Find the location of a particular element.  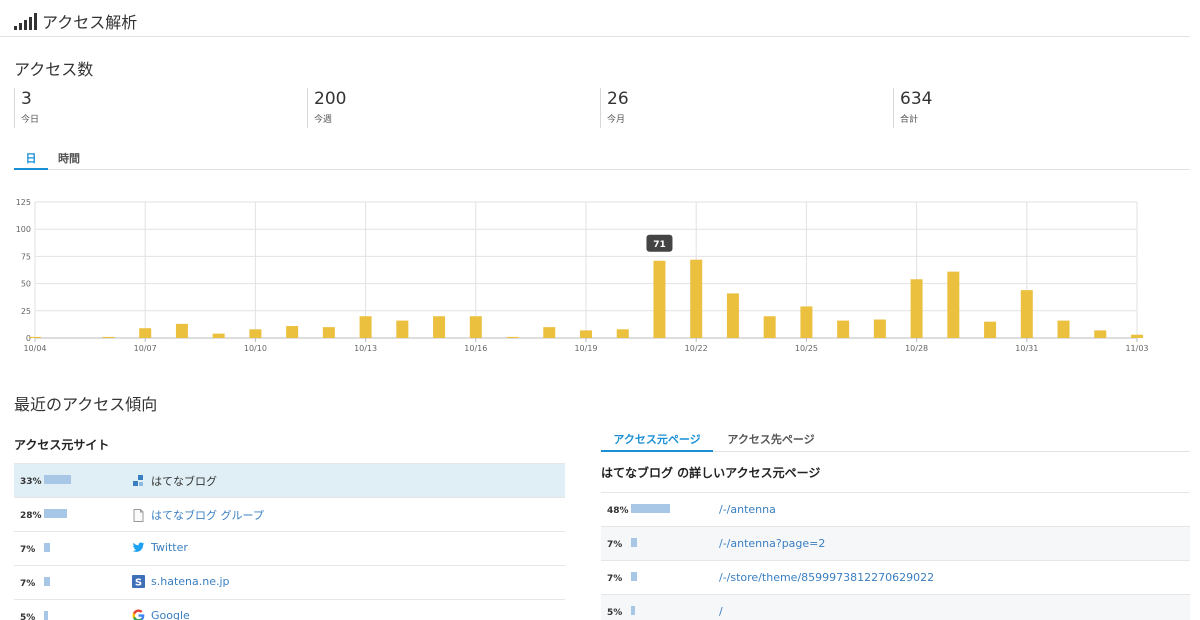

x-tick-label: 10/25 is located at coordinates (806, 348).